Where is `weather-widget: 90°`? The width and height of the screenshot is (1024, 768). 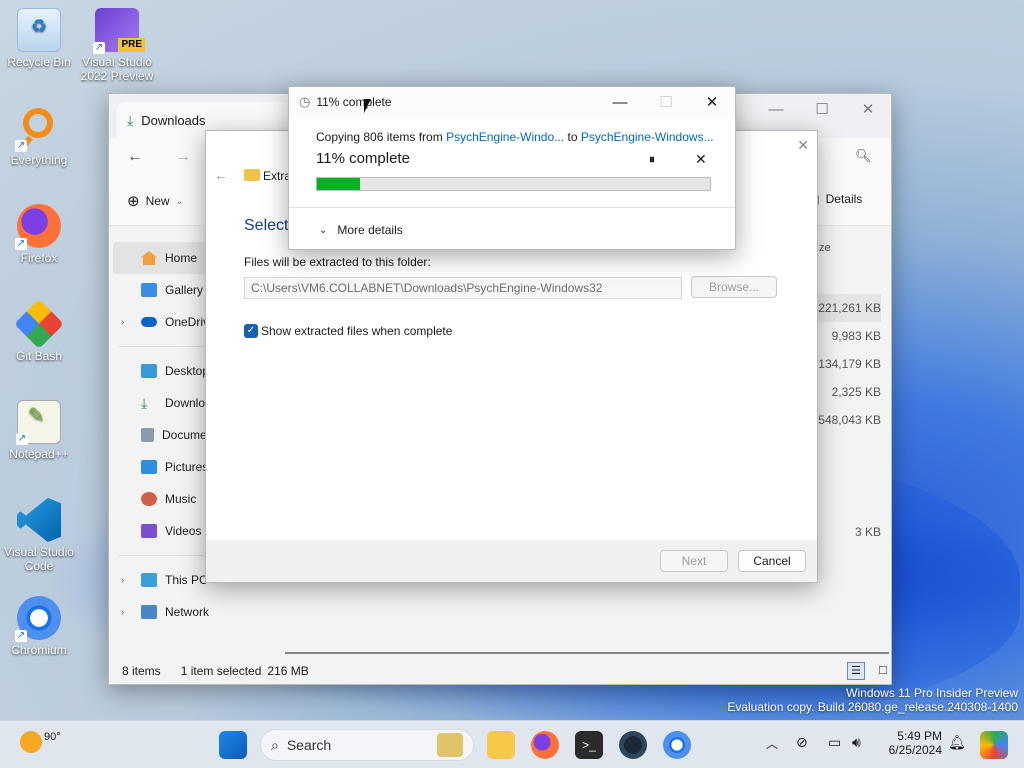
weather-widget: 90° is located at coordinates (40, 742).